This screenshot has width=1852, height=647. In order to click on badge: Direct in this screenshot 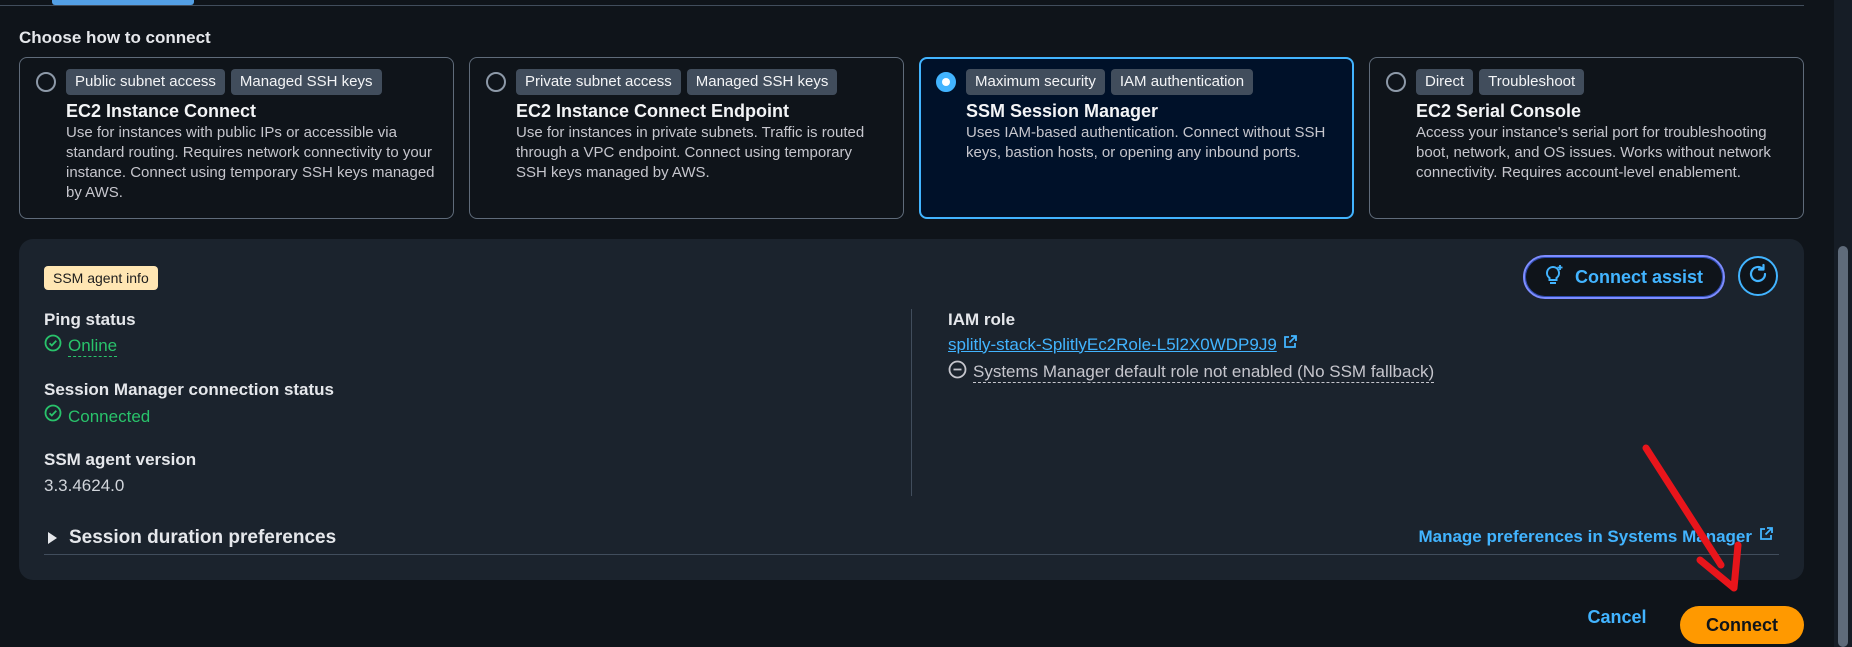, I will do `click(1445, 82)`.